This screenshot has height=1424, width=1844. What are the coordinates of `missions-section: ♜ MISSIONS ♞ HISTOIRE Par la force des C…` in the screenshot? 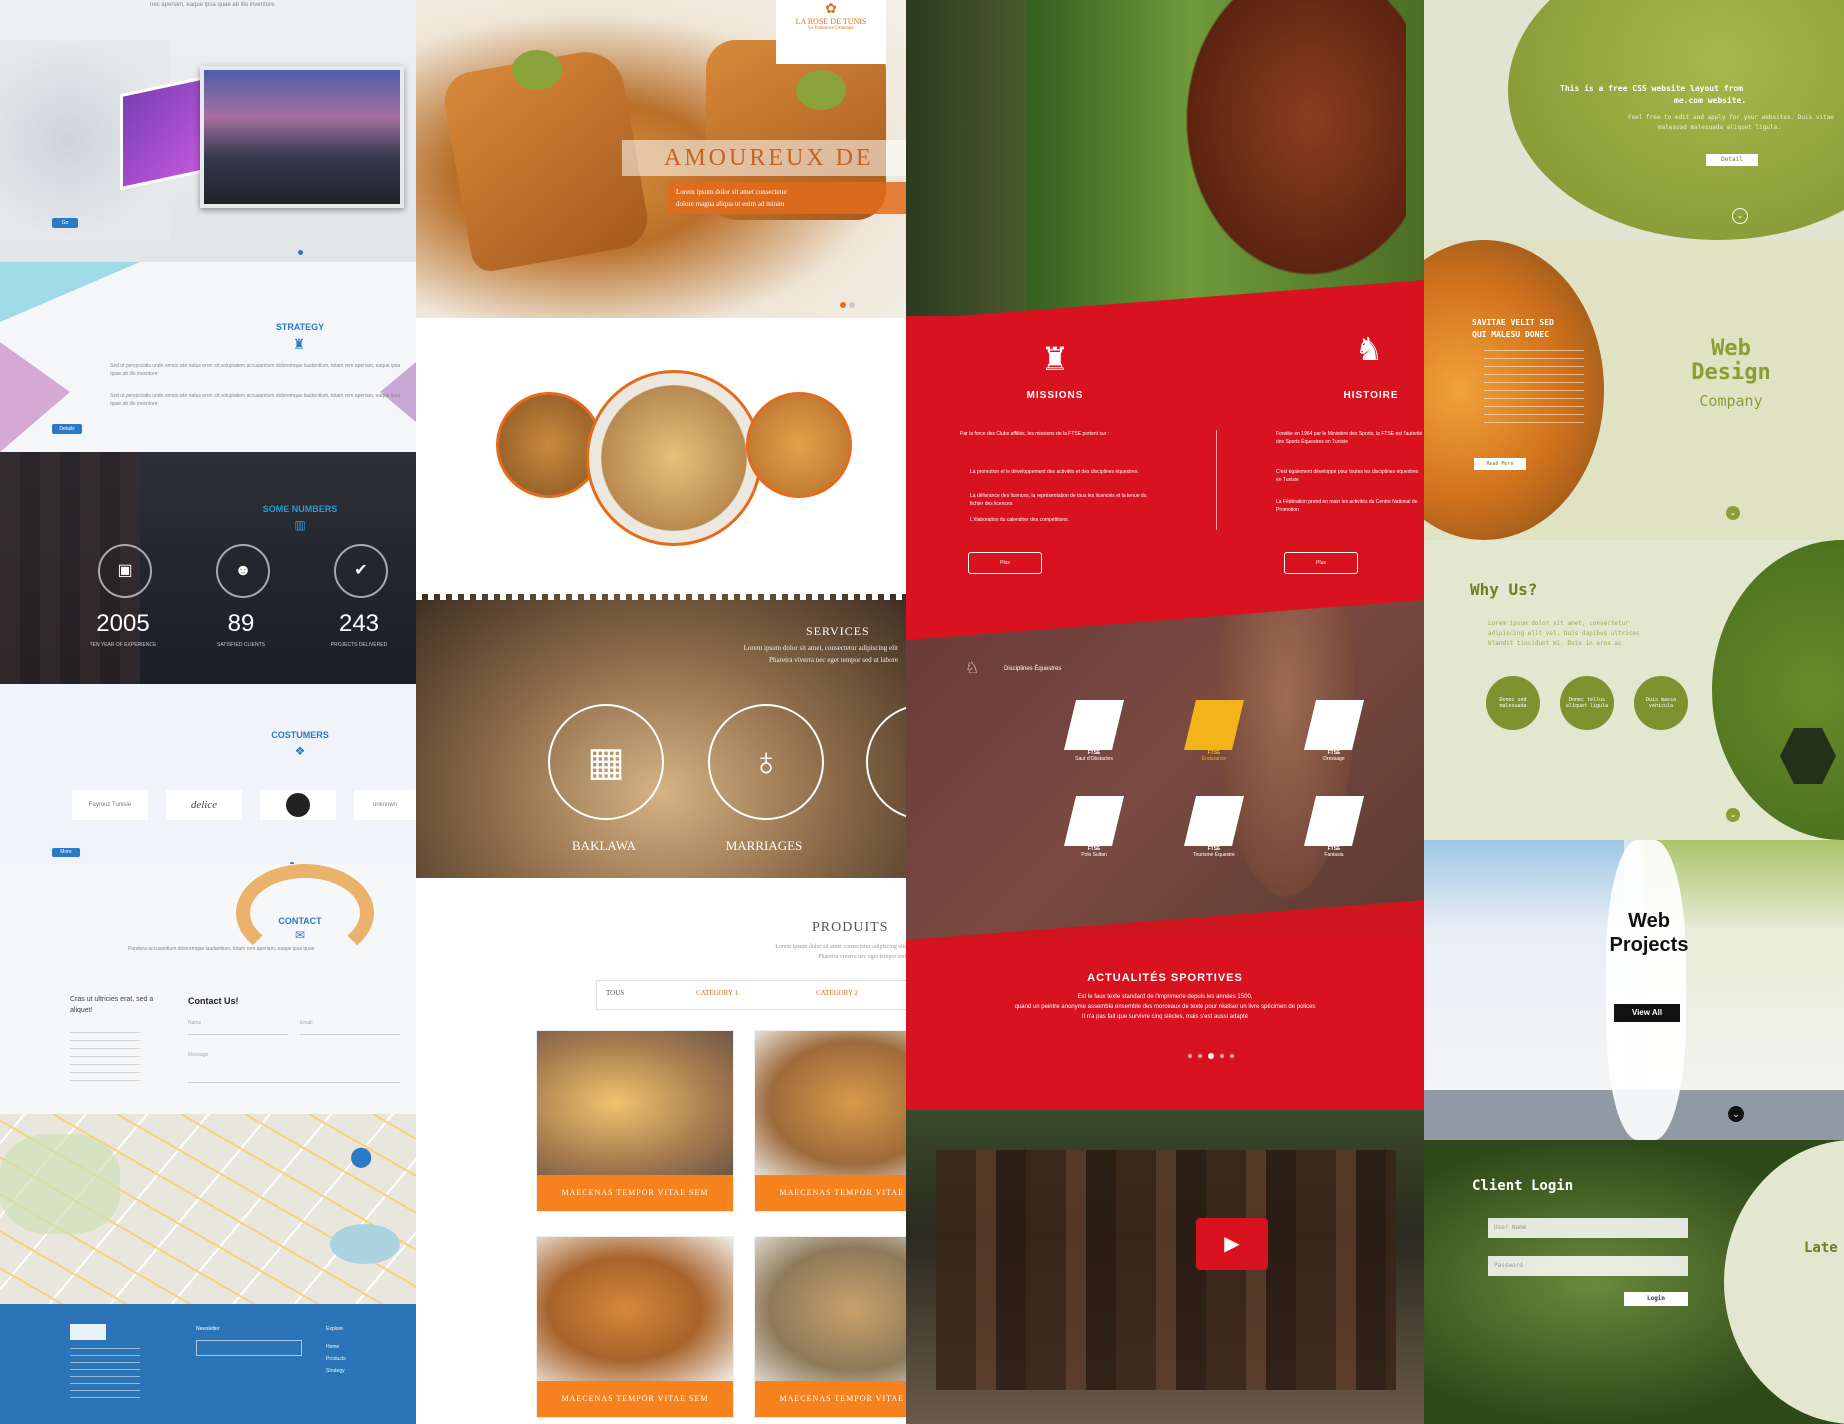 It's located at (1165, 460).